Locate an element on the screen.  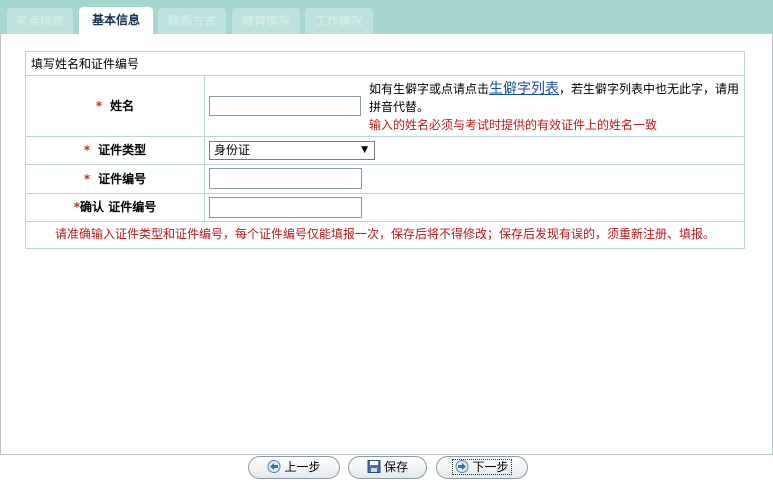
tab-education: 教育情况 is located at coordinates (266, 21).